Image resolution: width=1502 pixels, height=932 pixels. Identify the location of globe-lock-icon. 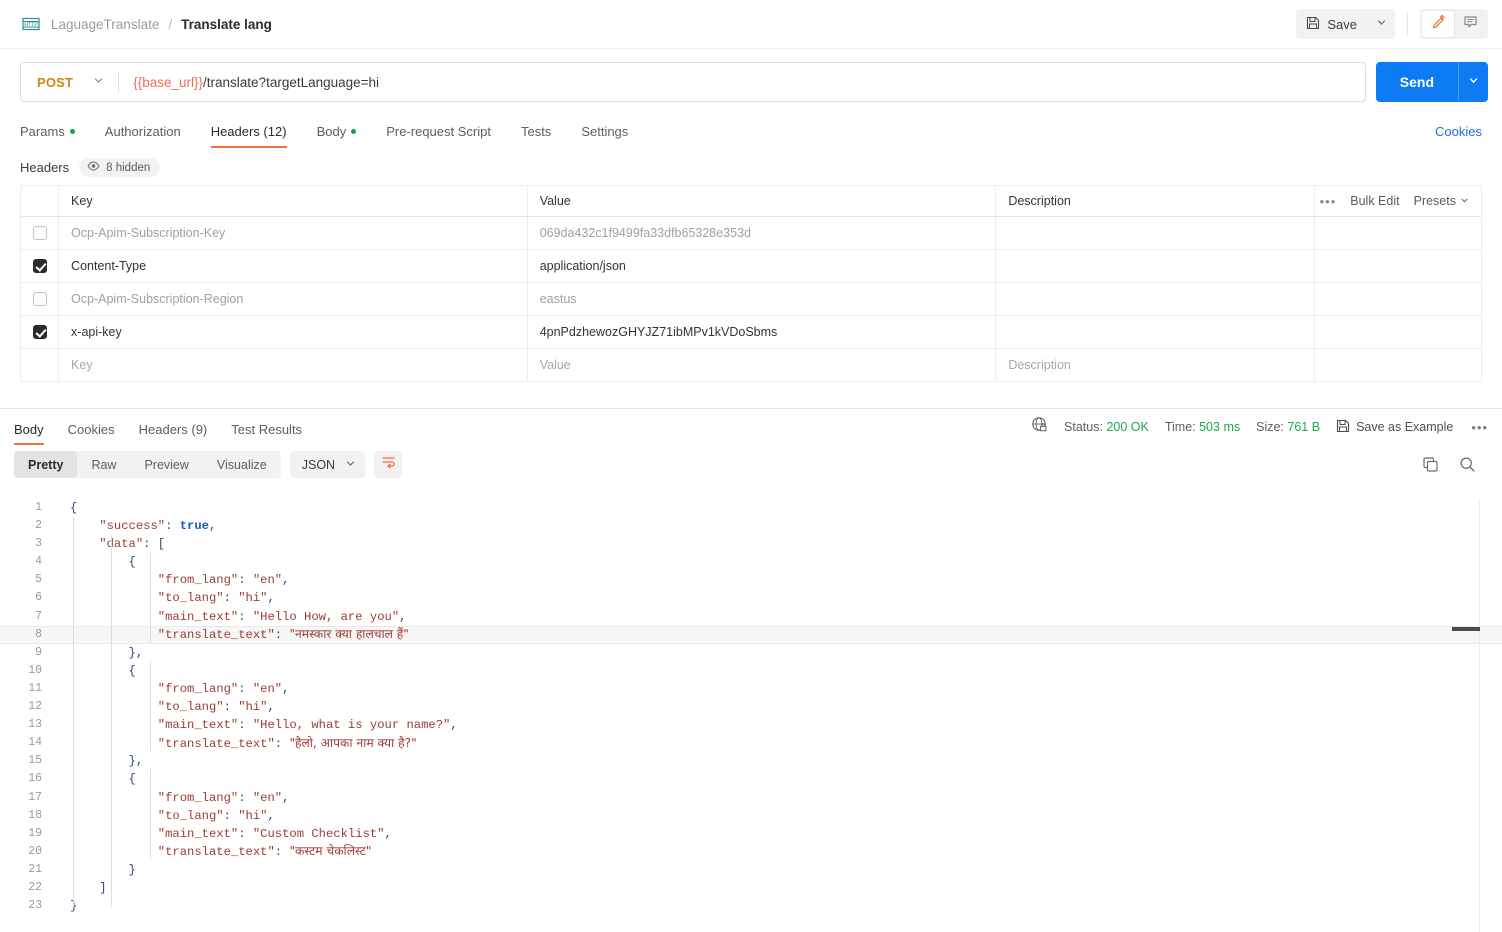
(1039, 427).